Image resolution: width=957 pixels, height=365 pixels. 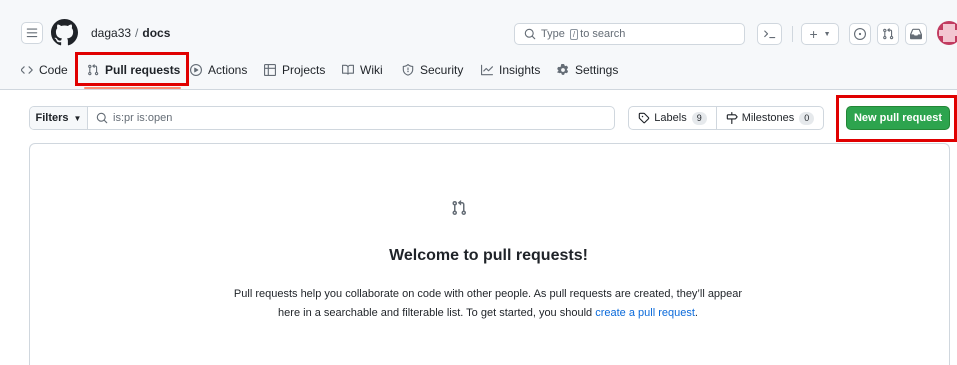 I want to click on inbox-icon, so click(x=916, y=34).